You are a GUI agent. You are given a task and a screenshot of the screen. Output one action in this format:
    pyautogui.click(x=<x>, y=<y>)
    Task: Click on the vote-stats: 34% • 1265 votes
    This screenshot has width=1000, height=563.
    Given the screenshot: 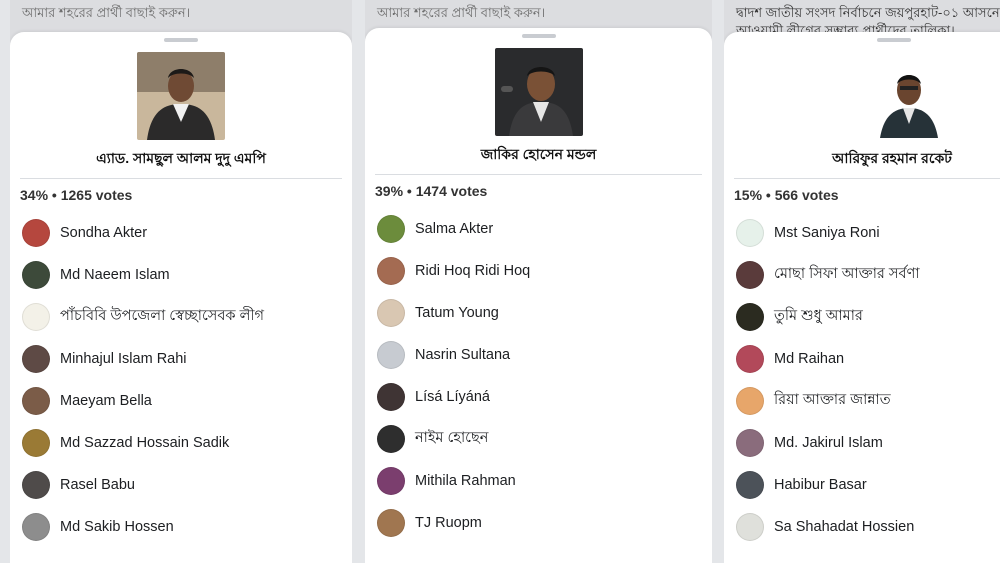 What is the action you would take?
    pyautogui.click(x=76, y=195)
    